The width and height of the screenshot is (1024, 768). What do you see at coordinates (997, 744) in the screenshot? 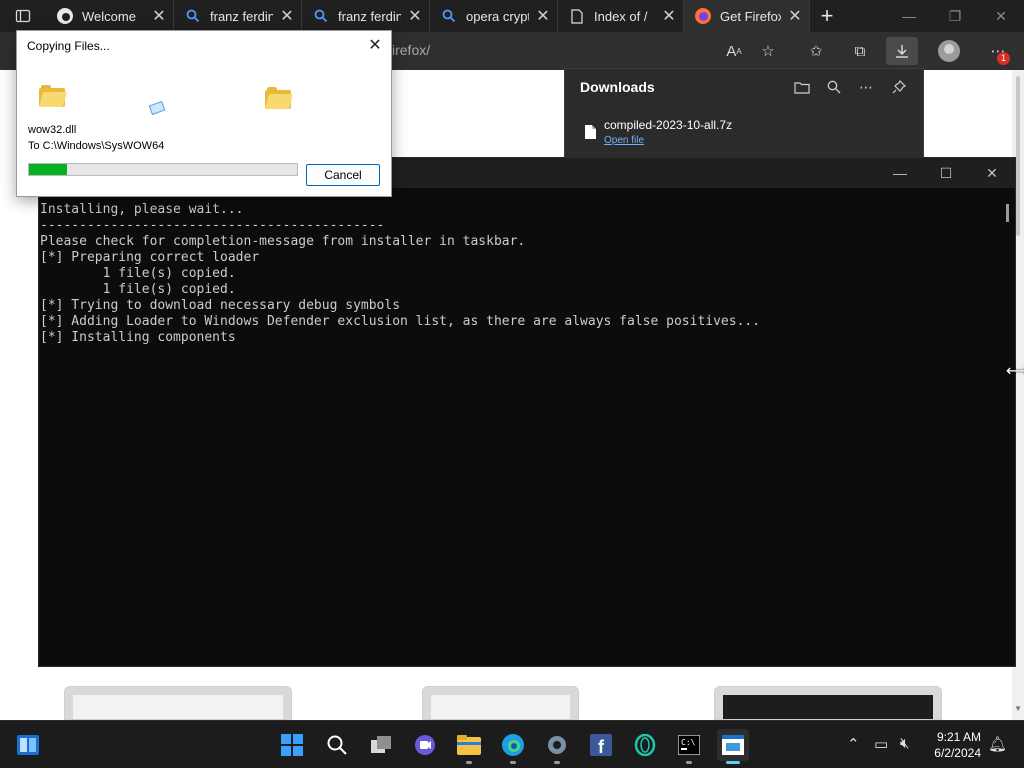
I see `notifications-icon: 🔔︎` at bounding box center [997, 744].